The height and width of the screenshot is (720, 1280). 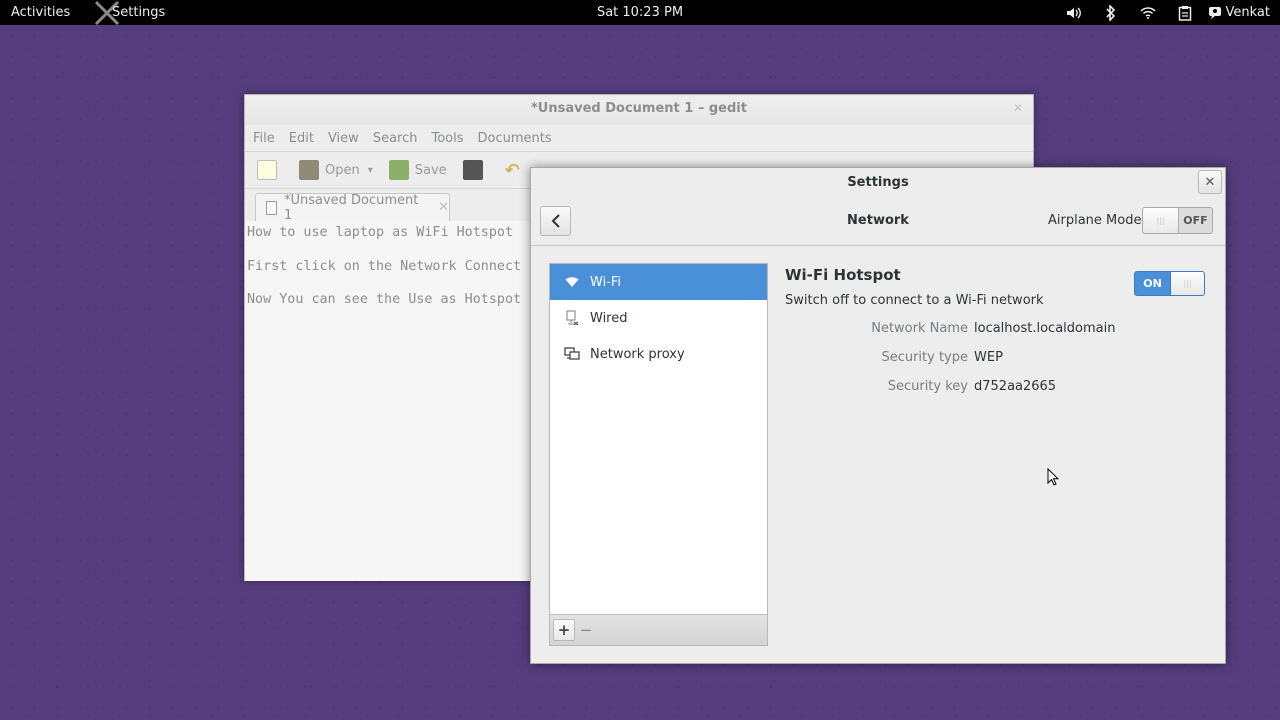 I want to click on system-tray: Venkat, so click(x=1158, y=12).